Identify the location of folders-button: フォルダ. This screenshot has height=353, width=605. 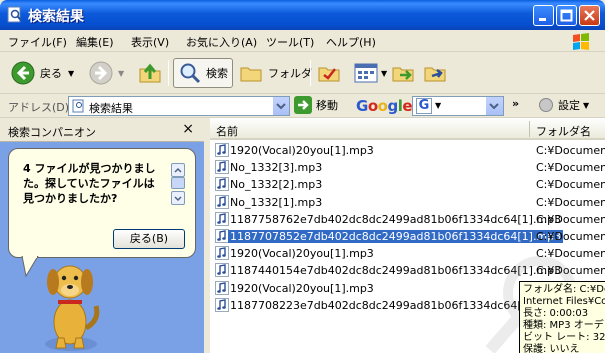
(276, 73).